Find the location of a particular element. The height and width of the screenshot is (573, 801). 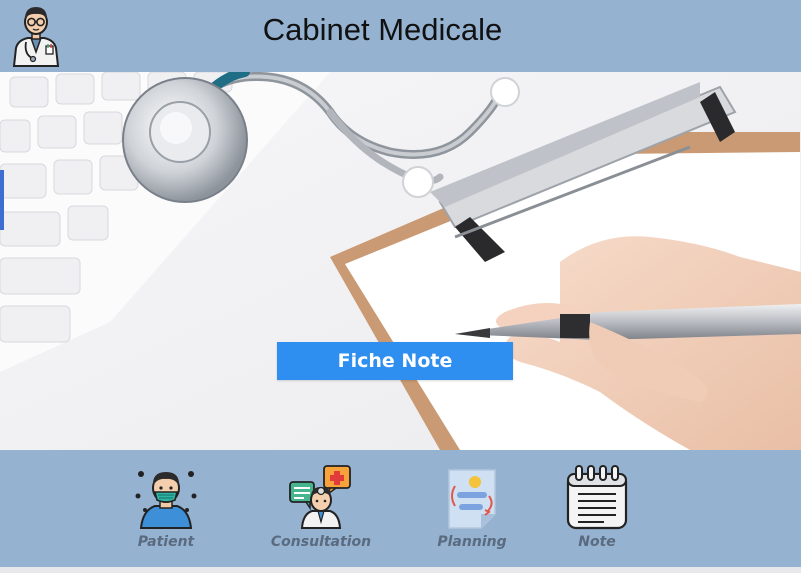

app-header: Cabinet Medicale is located at coordinates (400, 36).